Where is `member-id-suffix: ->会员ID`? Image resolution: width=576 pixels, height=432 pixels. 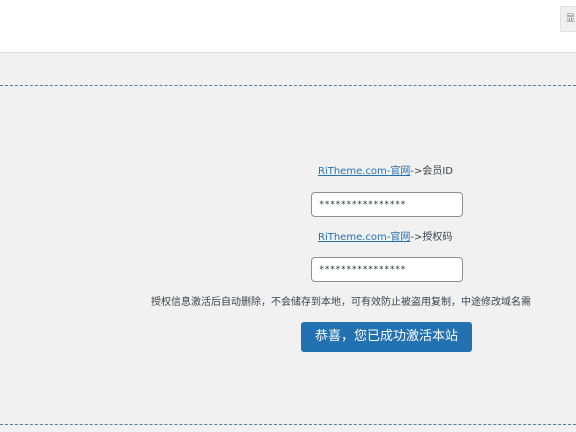
member-id-suffix: ->会员ID is located at coordinates (432, 171).